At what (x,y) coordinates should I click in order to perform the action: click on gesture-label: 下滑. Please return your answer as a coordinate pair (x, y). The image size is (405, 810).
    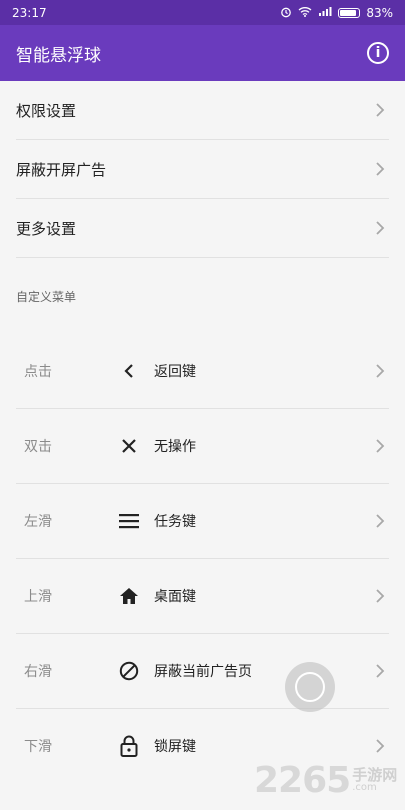
    Looking at the image, I should click on (38, 747).